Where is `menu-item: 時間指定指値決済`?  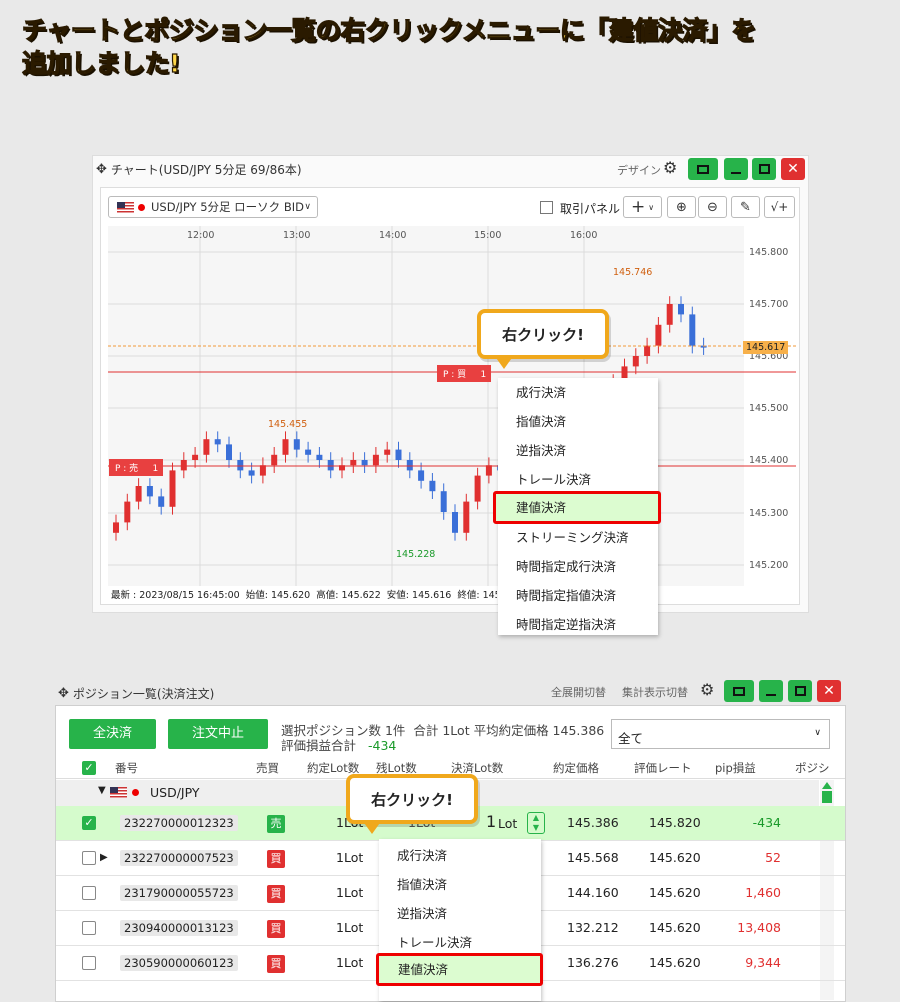
menu-item: 時間指定指値決済 is located at coordinates (578, 595).